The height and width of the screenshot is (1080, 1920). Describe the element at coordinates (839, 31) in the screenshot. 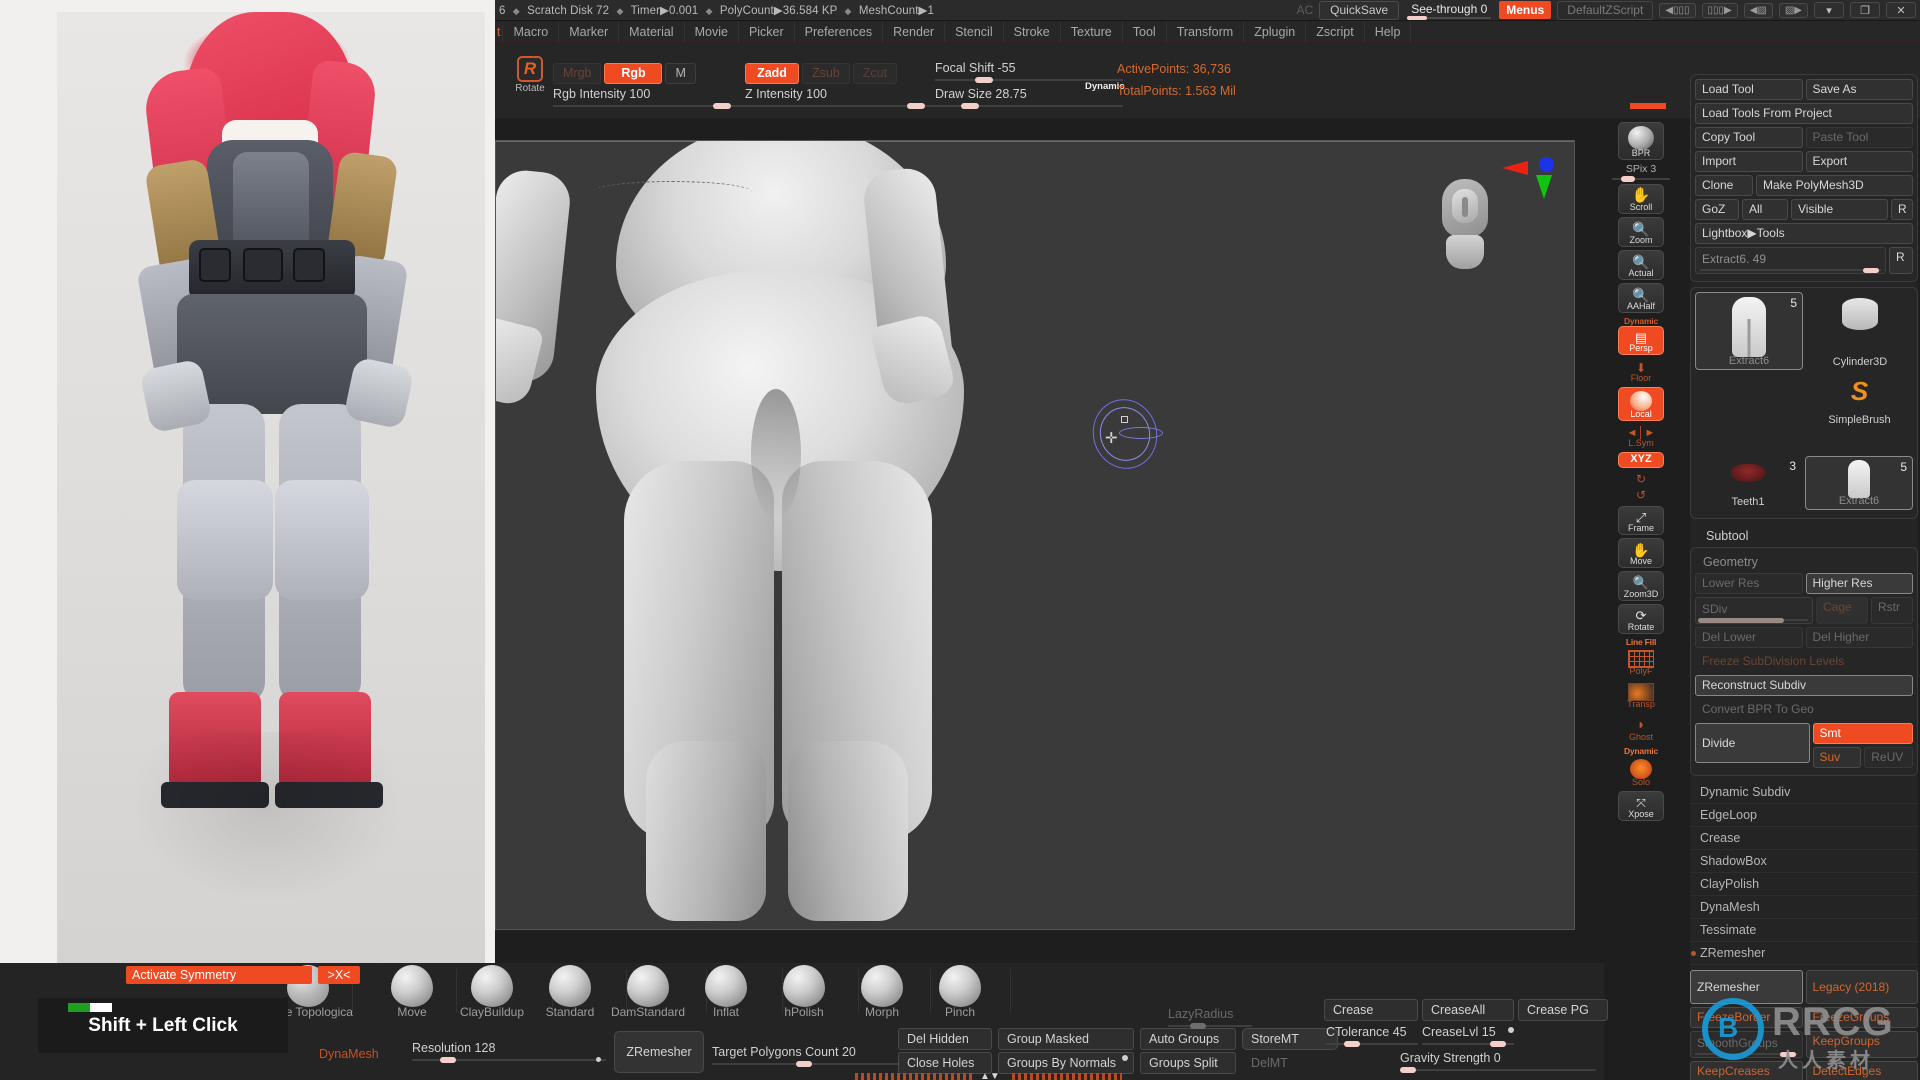

I see `menu-item-preferences: Preferences` at that location.